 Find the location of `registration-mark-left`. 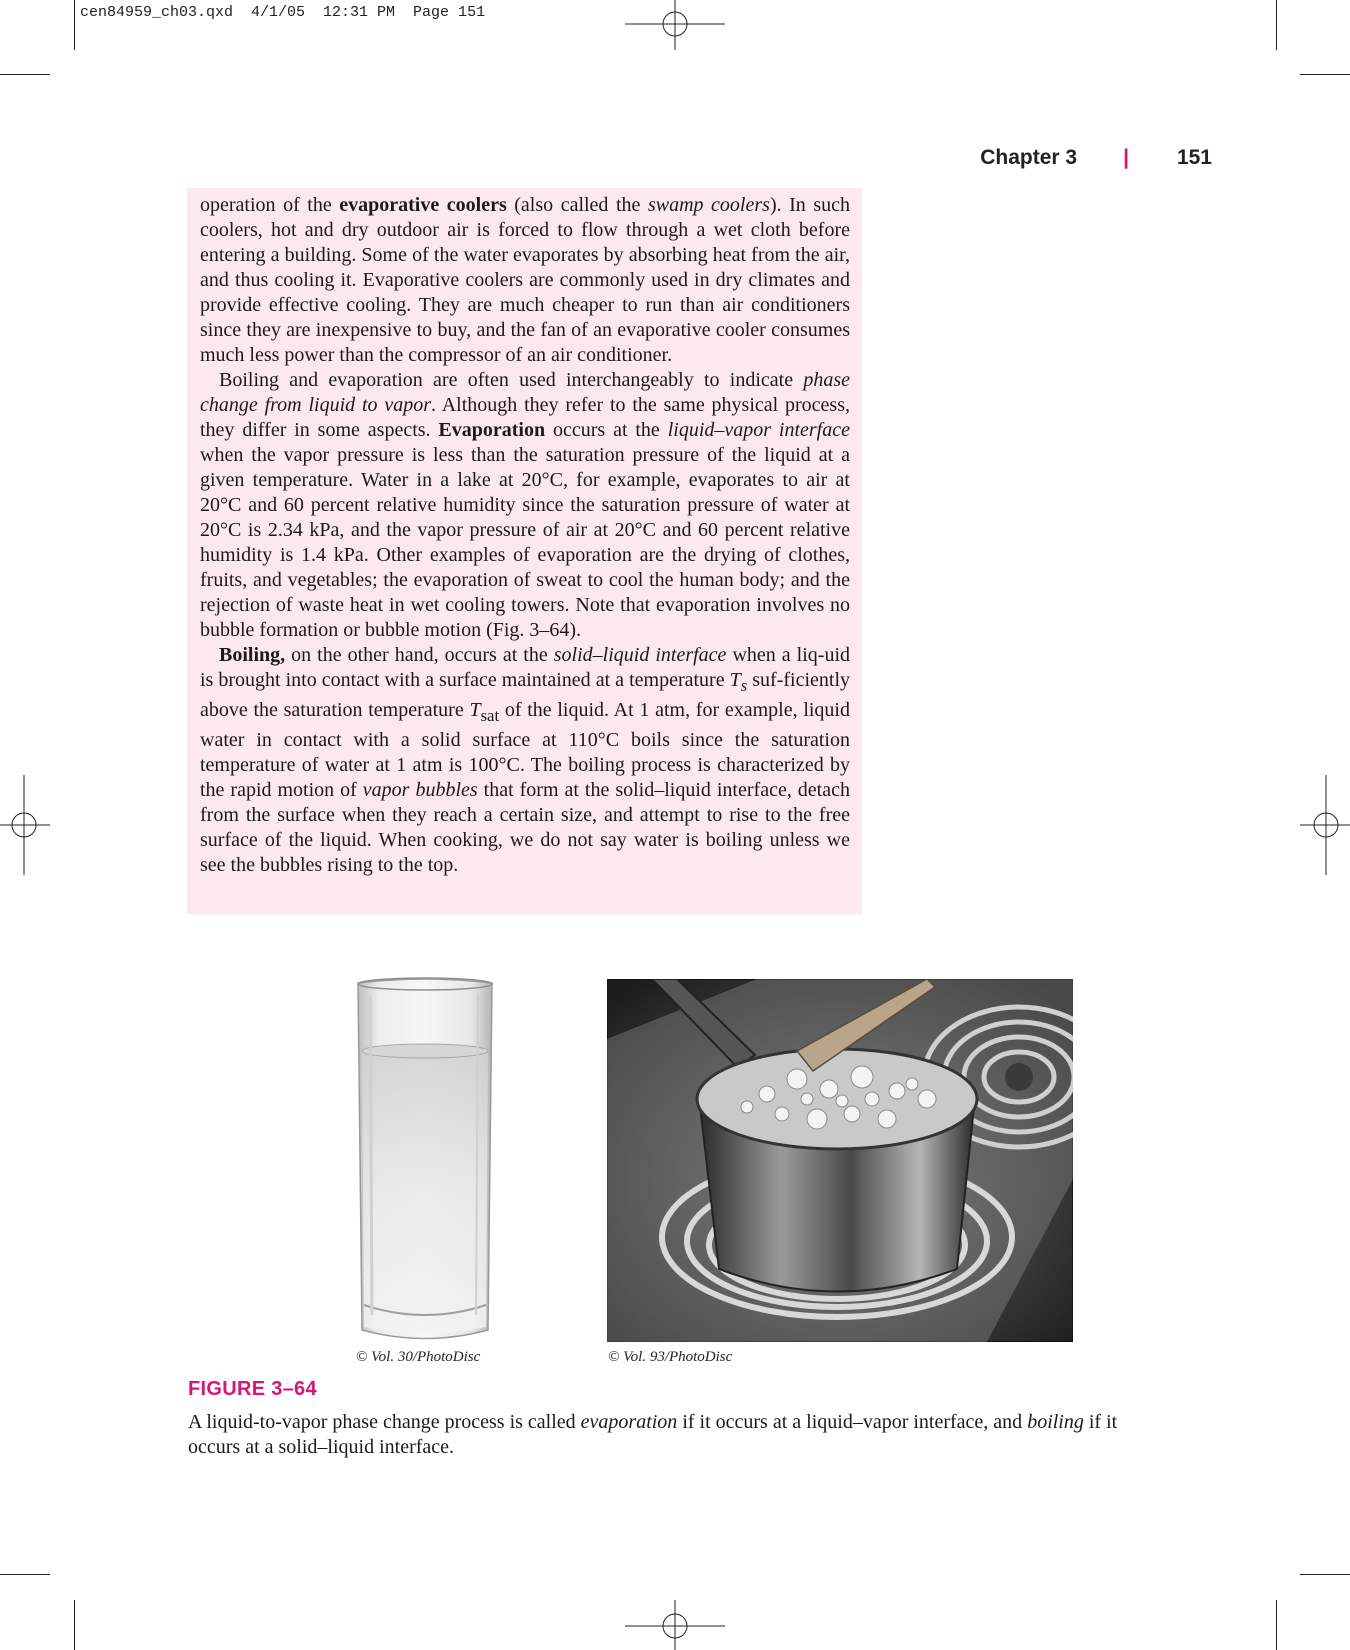

registration-mark-left is located at coordinates (25, 825).